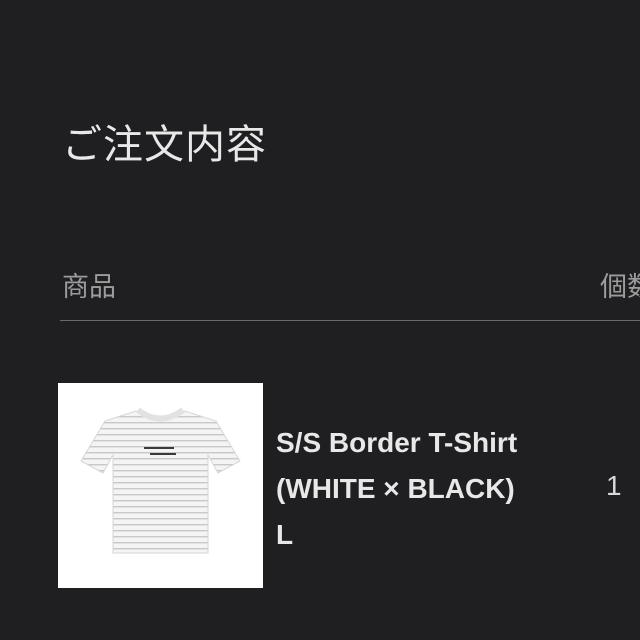 This screenshot has height=640, width=640. I want to click on product-name: S/S Border T-Shirt (WHITE × BLACK) L, so click(426, 489).